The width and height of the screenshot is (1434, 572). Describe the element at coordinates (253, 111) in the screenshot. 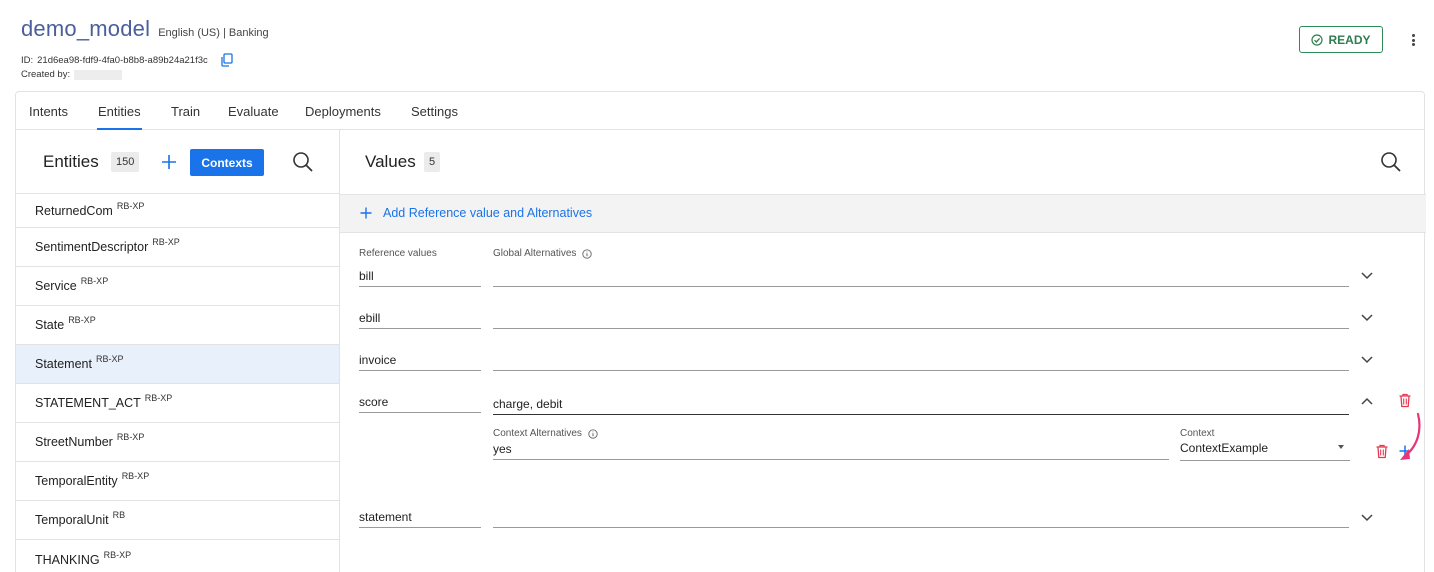

I see `tab-evaluate: Evaluate` at that location.